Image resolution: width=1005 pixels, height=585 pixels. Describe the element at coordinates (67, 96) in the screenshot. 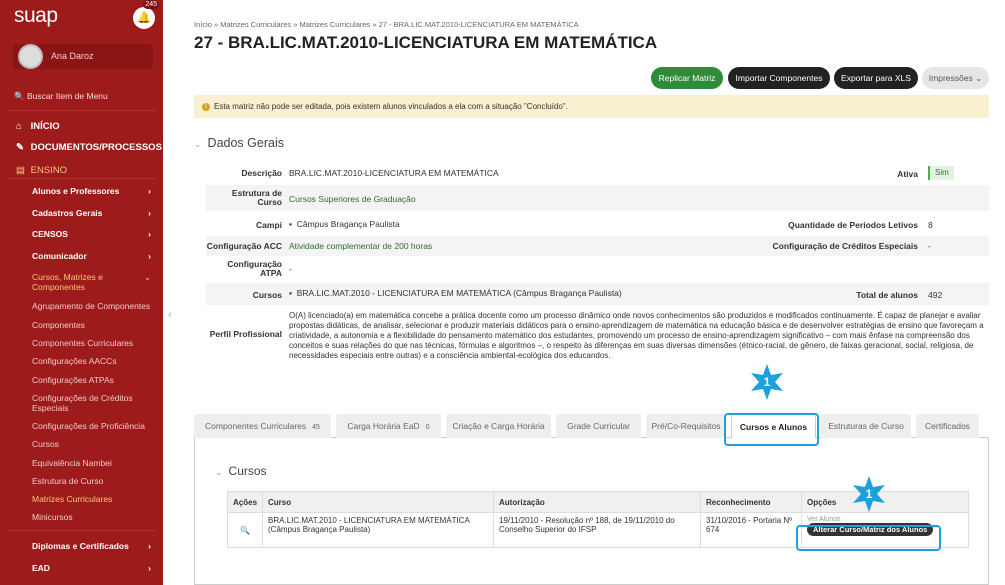

I see `menu-search-placeholder: Buscar Item de Menu` at that location.